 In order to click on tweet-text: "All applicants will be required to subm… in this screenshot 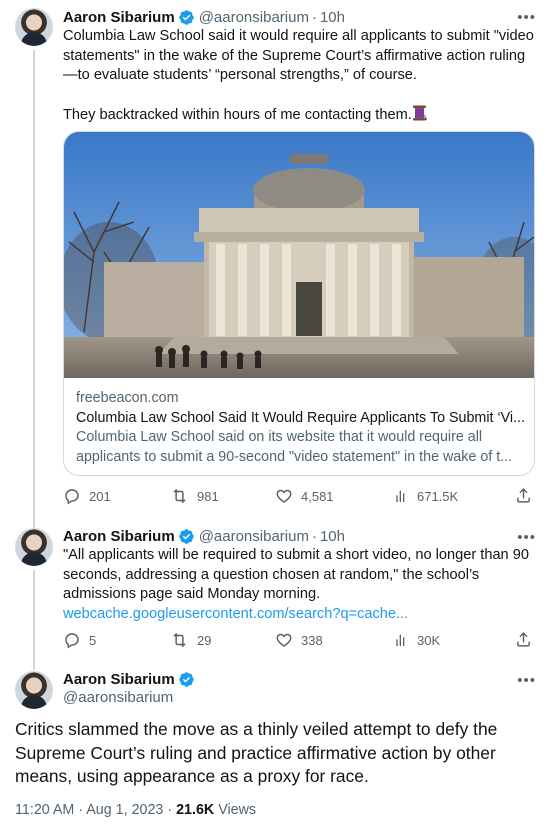, I will do `click(300, 585)`.